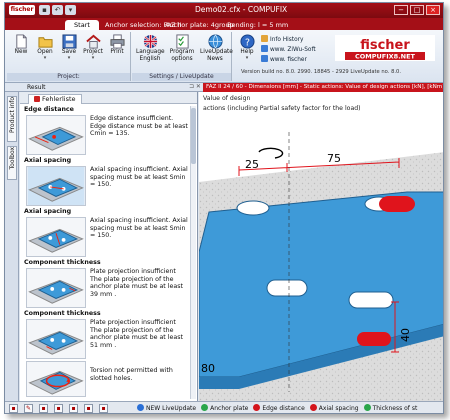  I want to click on error-category: Component thickness, so click(62, 262).